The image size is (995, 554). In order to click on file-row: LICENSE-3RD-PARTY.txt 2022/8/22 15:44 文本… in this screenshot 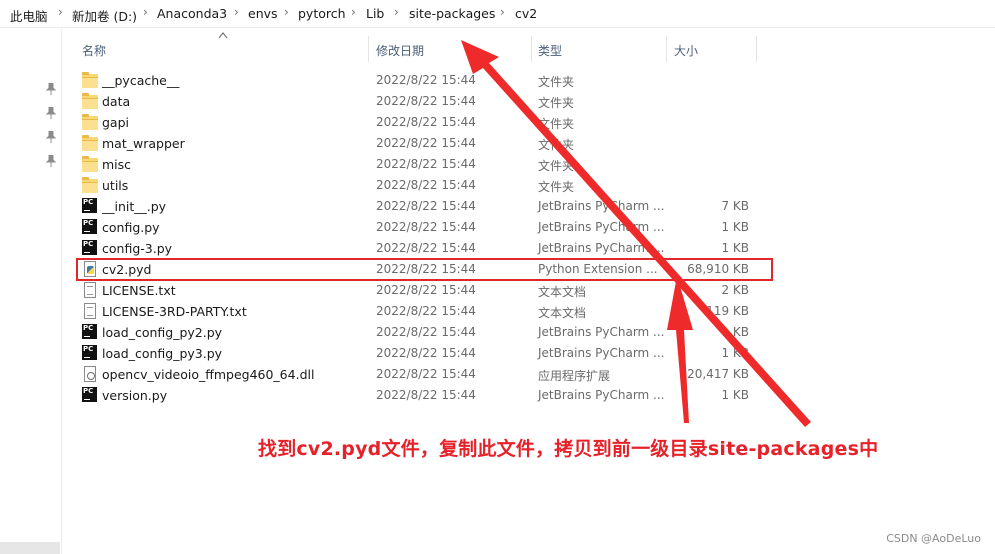, I will do `click(416, 311)`.